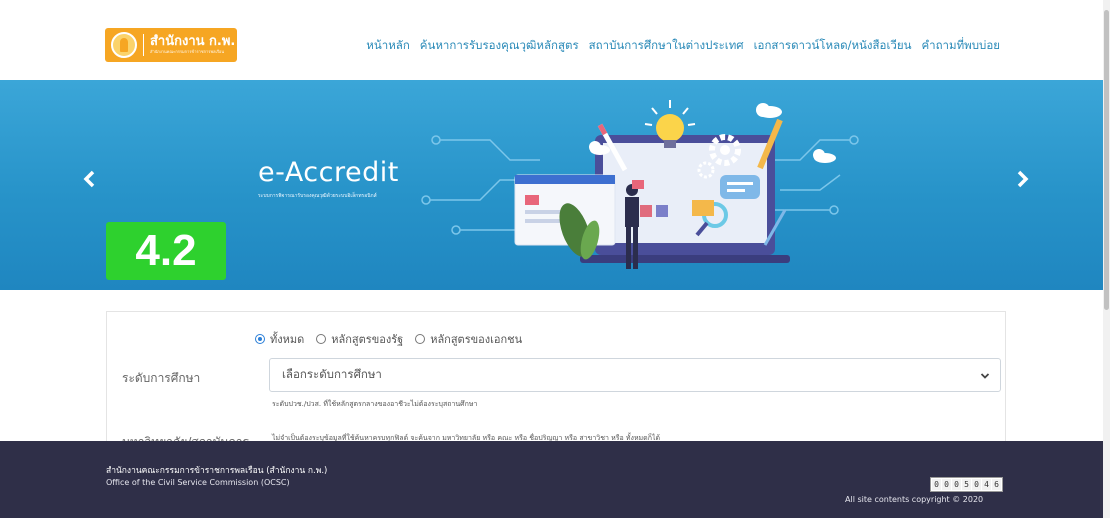  I want to click on counter-digit: 4, so click(986, 484).